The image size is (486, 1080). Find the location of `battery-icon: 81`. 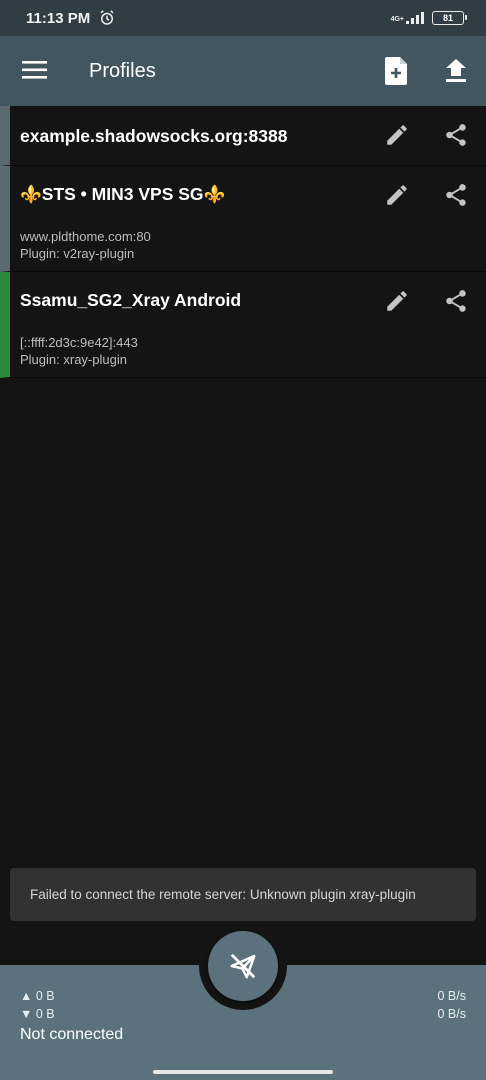

battery-icon: 81 is located at coordinates (449, 18).